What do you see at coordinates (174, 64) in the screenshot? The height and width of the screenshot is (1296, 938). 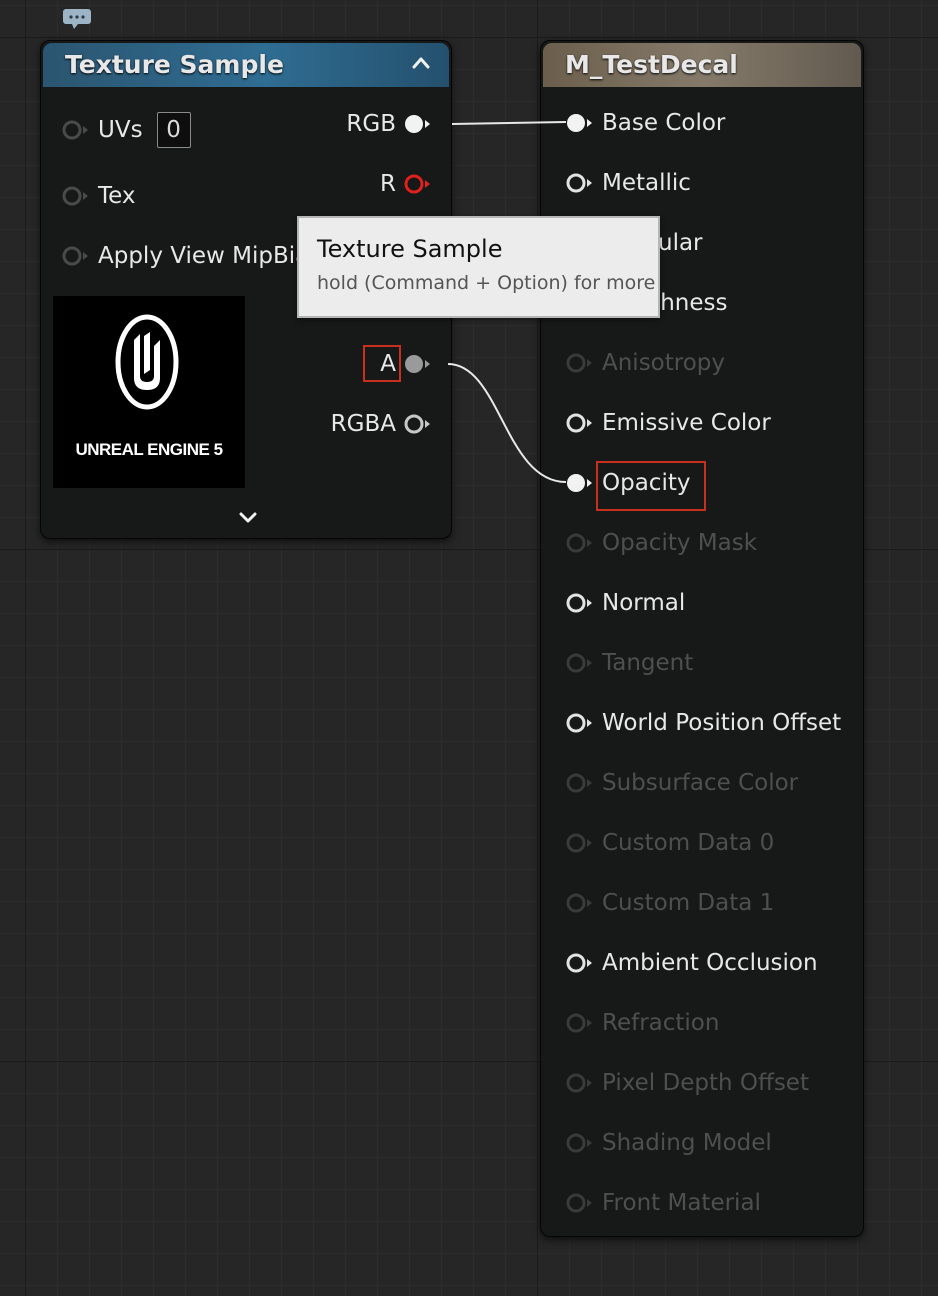 I see `texture-sample-title: Texture Sample` at bounding box center [174, 64].